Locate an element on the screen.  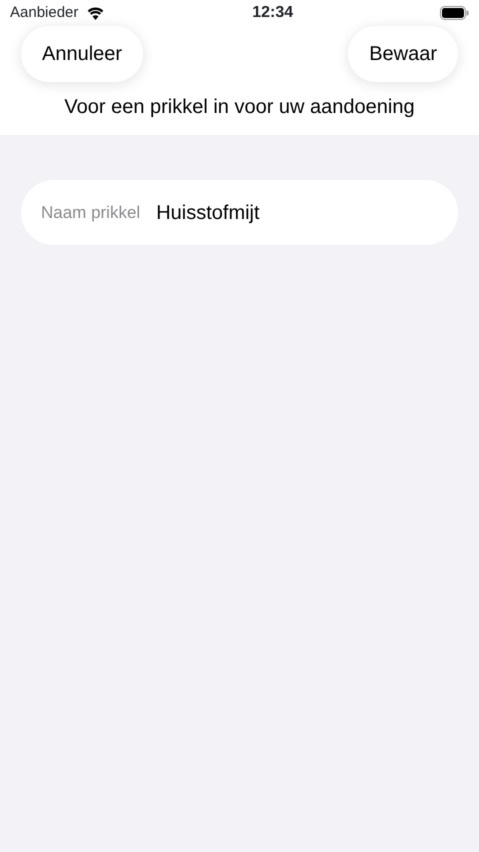
clock-time: 12:34 is located at coordinates (273, 13).